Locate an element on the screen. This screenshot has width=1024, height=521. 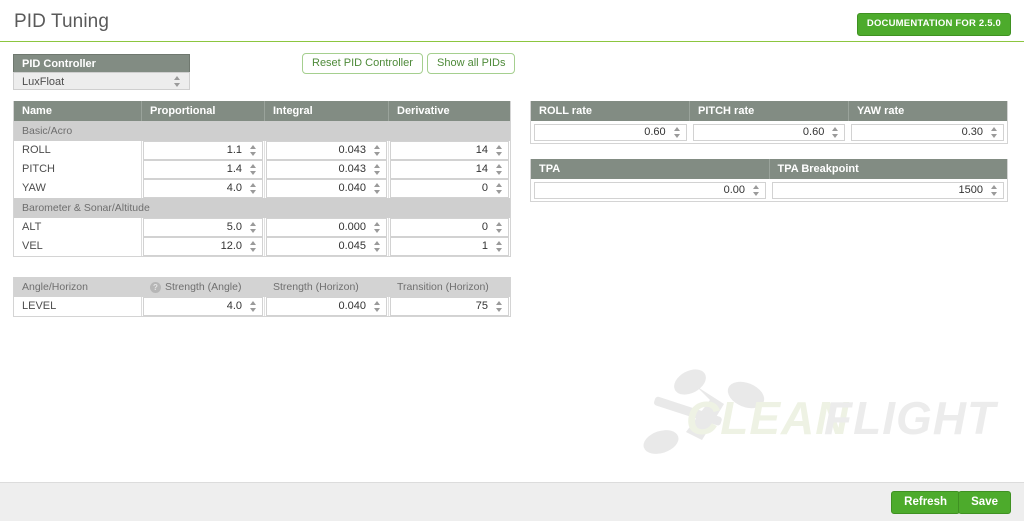
table-row: VEL 12.0 0.045 1 is located at coordinates (262, 246).